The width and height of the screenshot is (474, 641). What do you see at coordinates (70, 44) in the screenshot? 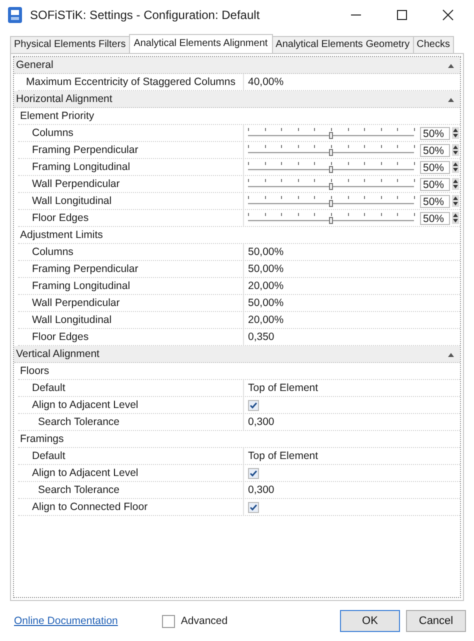
I see `tab: Physical Elements Filters` at bounding box center [70, 44].